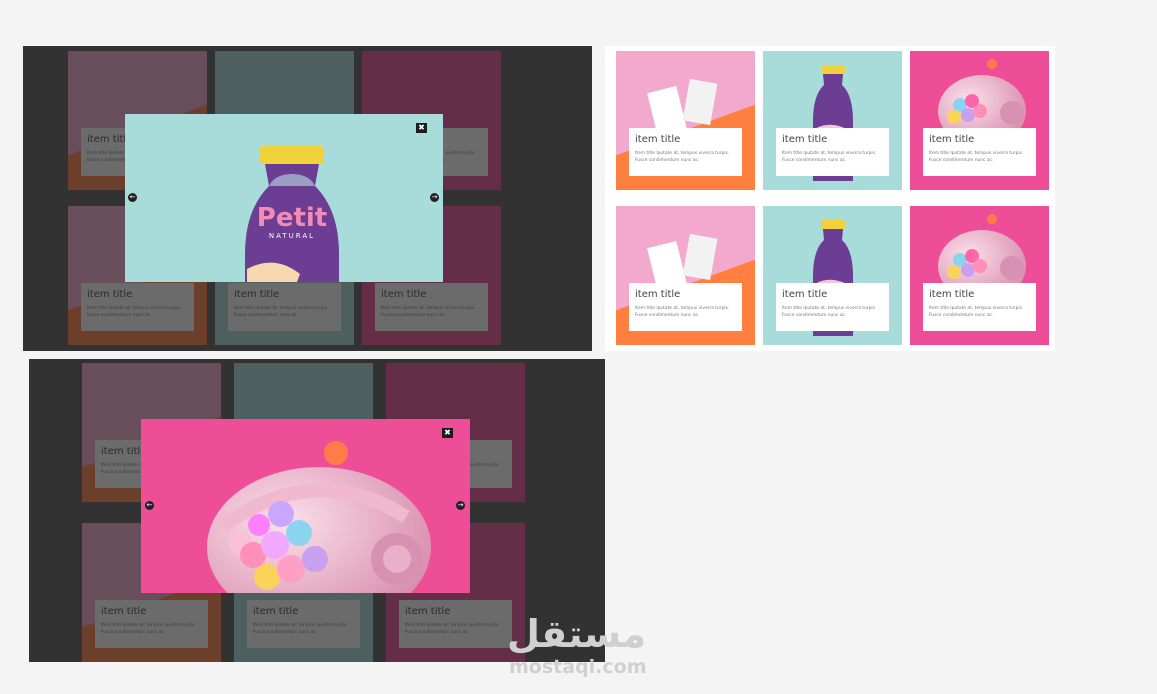 The height and width of the screenshot is (694, 1157). What do you see at coordinates (292, 218) in the screenshot?
I see `bottle-brand: Petit` at bounding box center [292, 218].